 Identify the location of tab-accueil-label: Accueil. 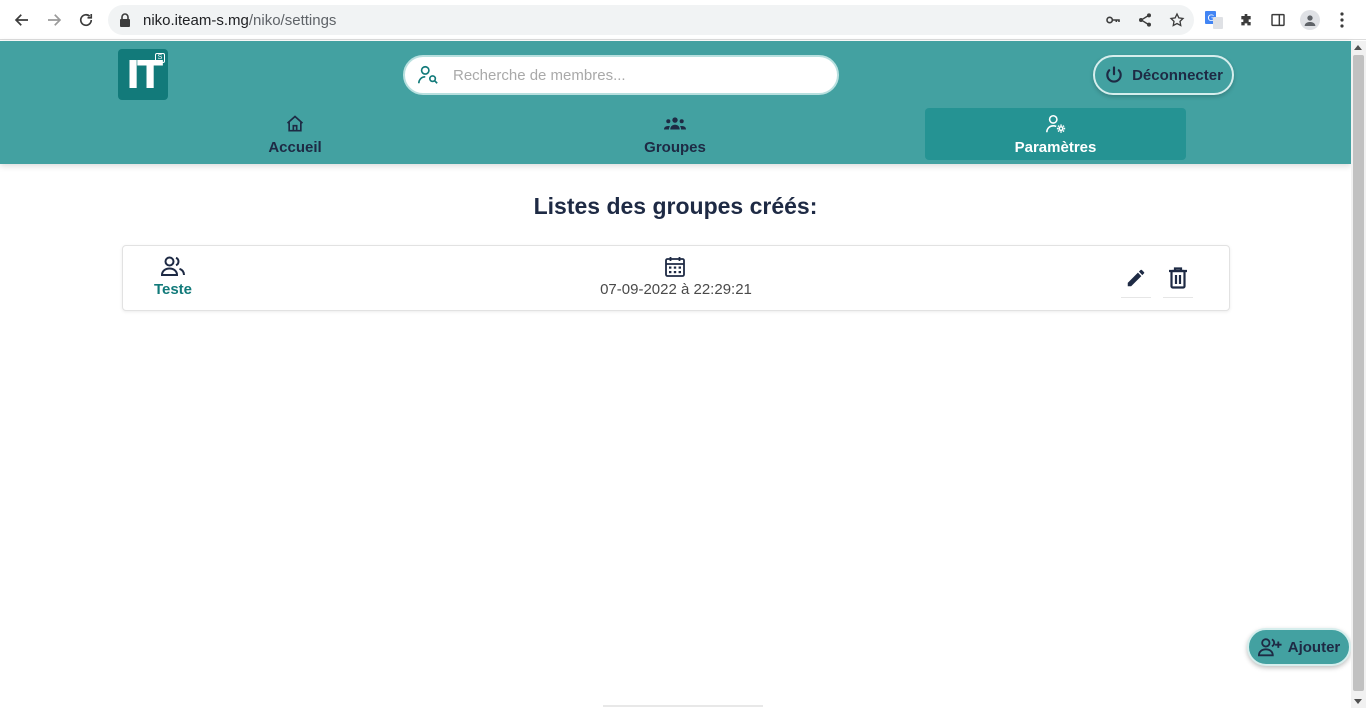
(295, 147).